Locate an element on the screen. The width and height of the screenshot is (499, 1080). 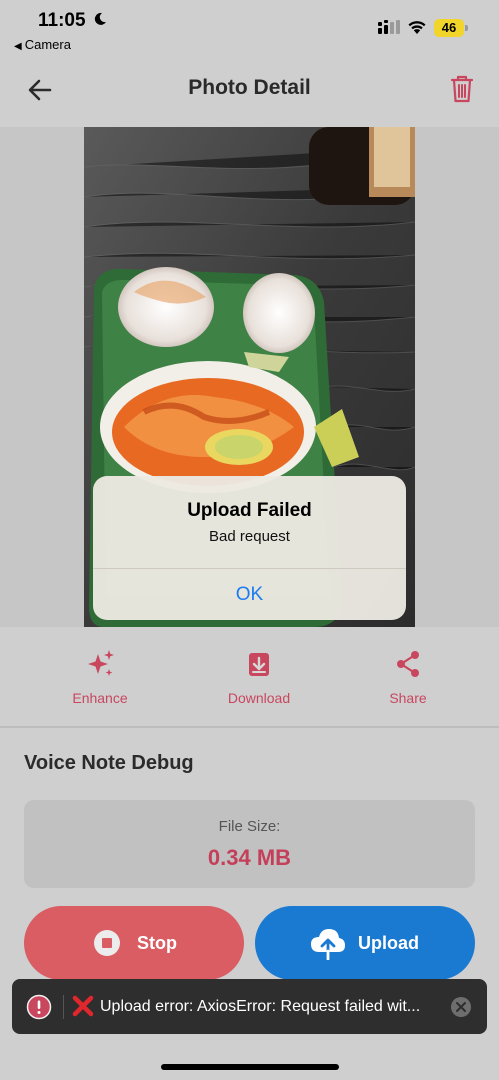
enhance-label: Enhance is located at coordinates (100, 698).